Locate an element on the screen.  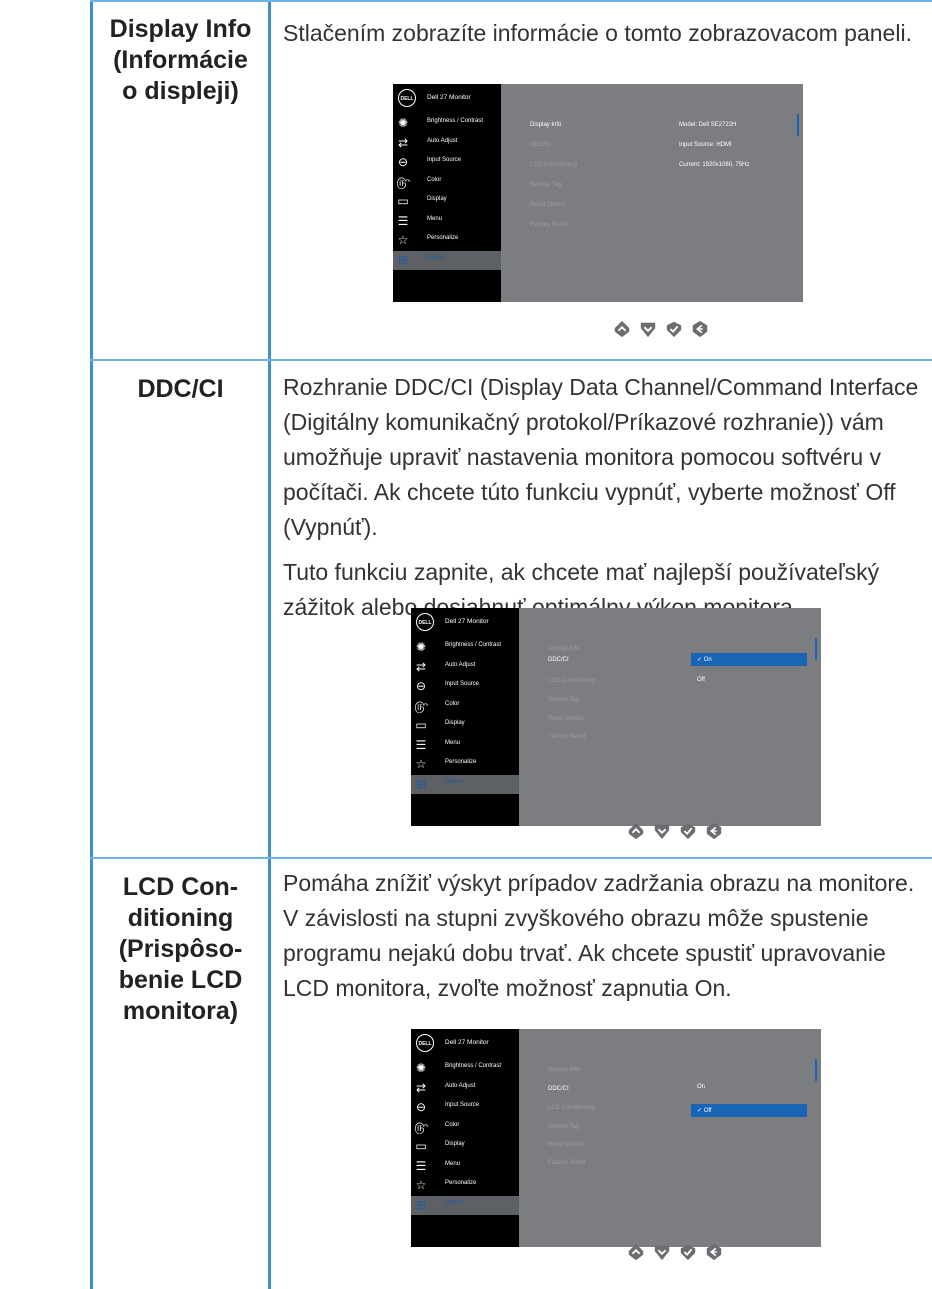
option-off-selected: ✓ Off is located at coordinates (749, 1110).